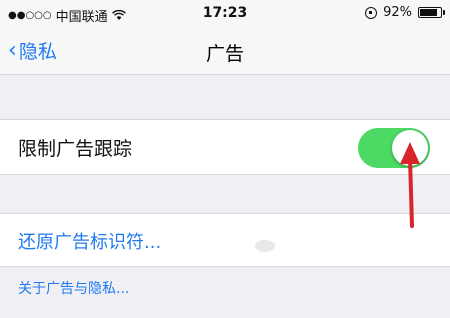  I want to click on limit-ad-tracking-label: 限制广告跟踪, so click(75, 149).